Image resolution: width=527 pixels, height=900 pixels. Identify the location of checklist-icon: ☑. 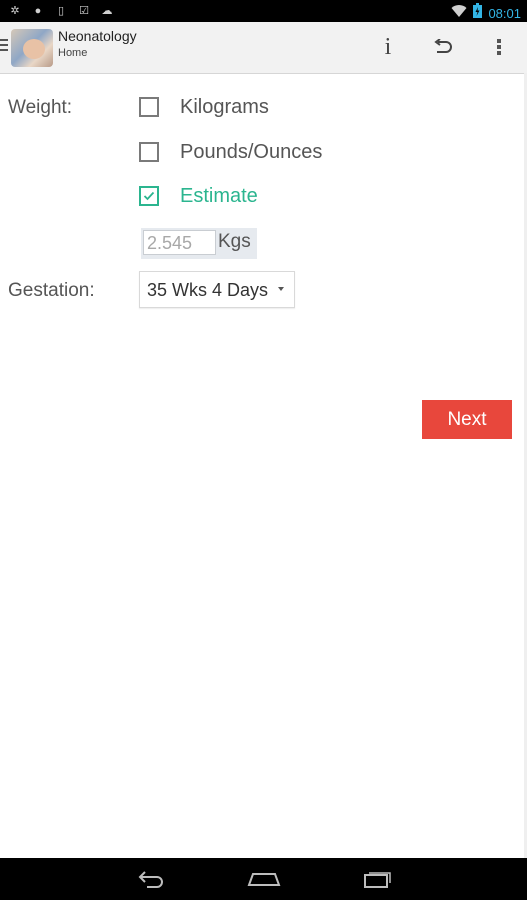
(84, 11).